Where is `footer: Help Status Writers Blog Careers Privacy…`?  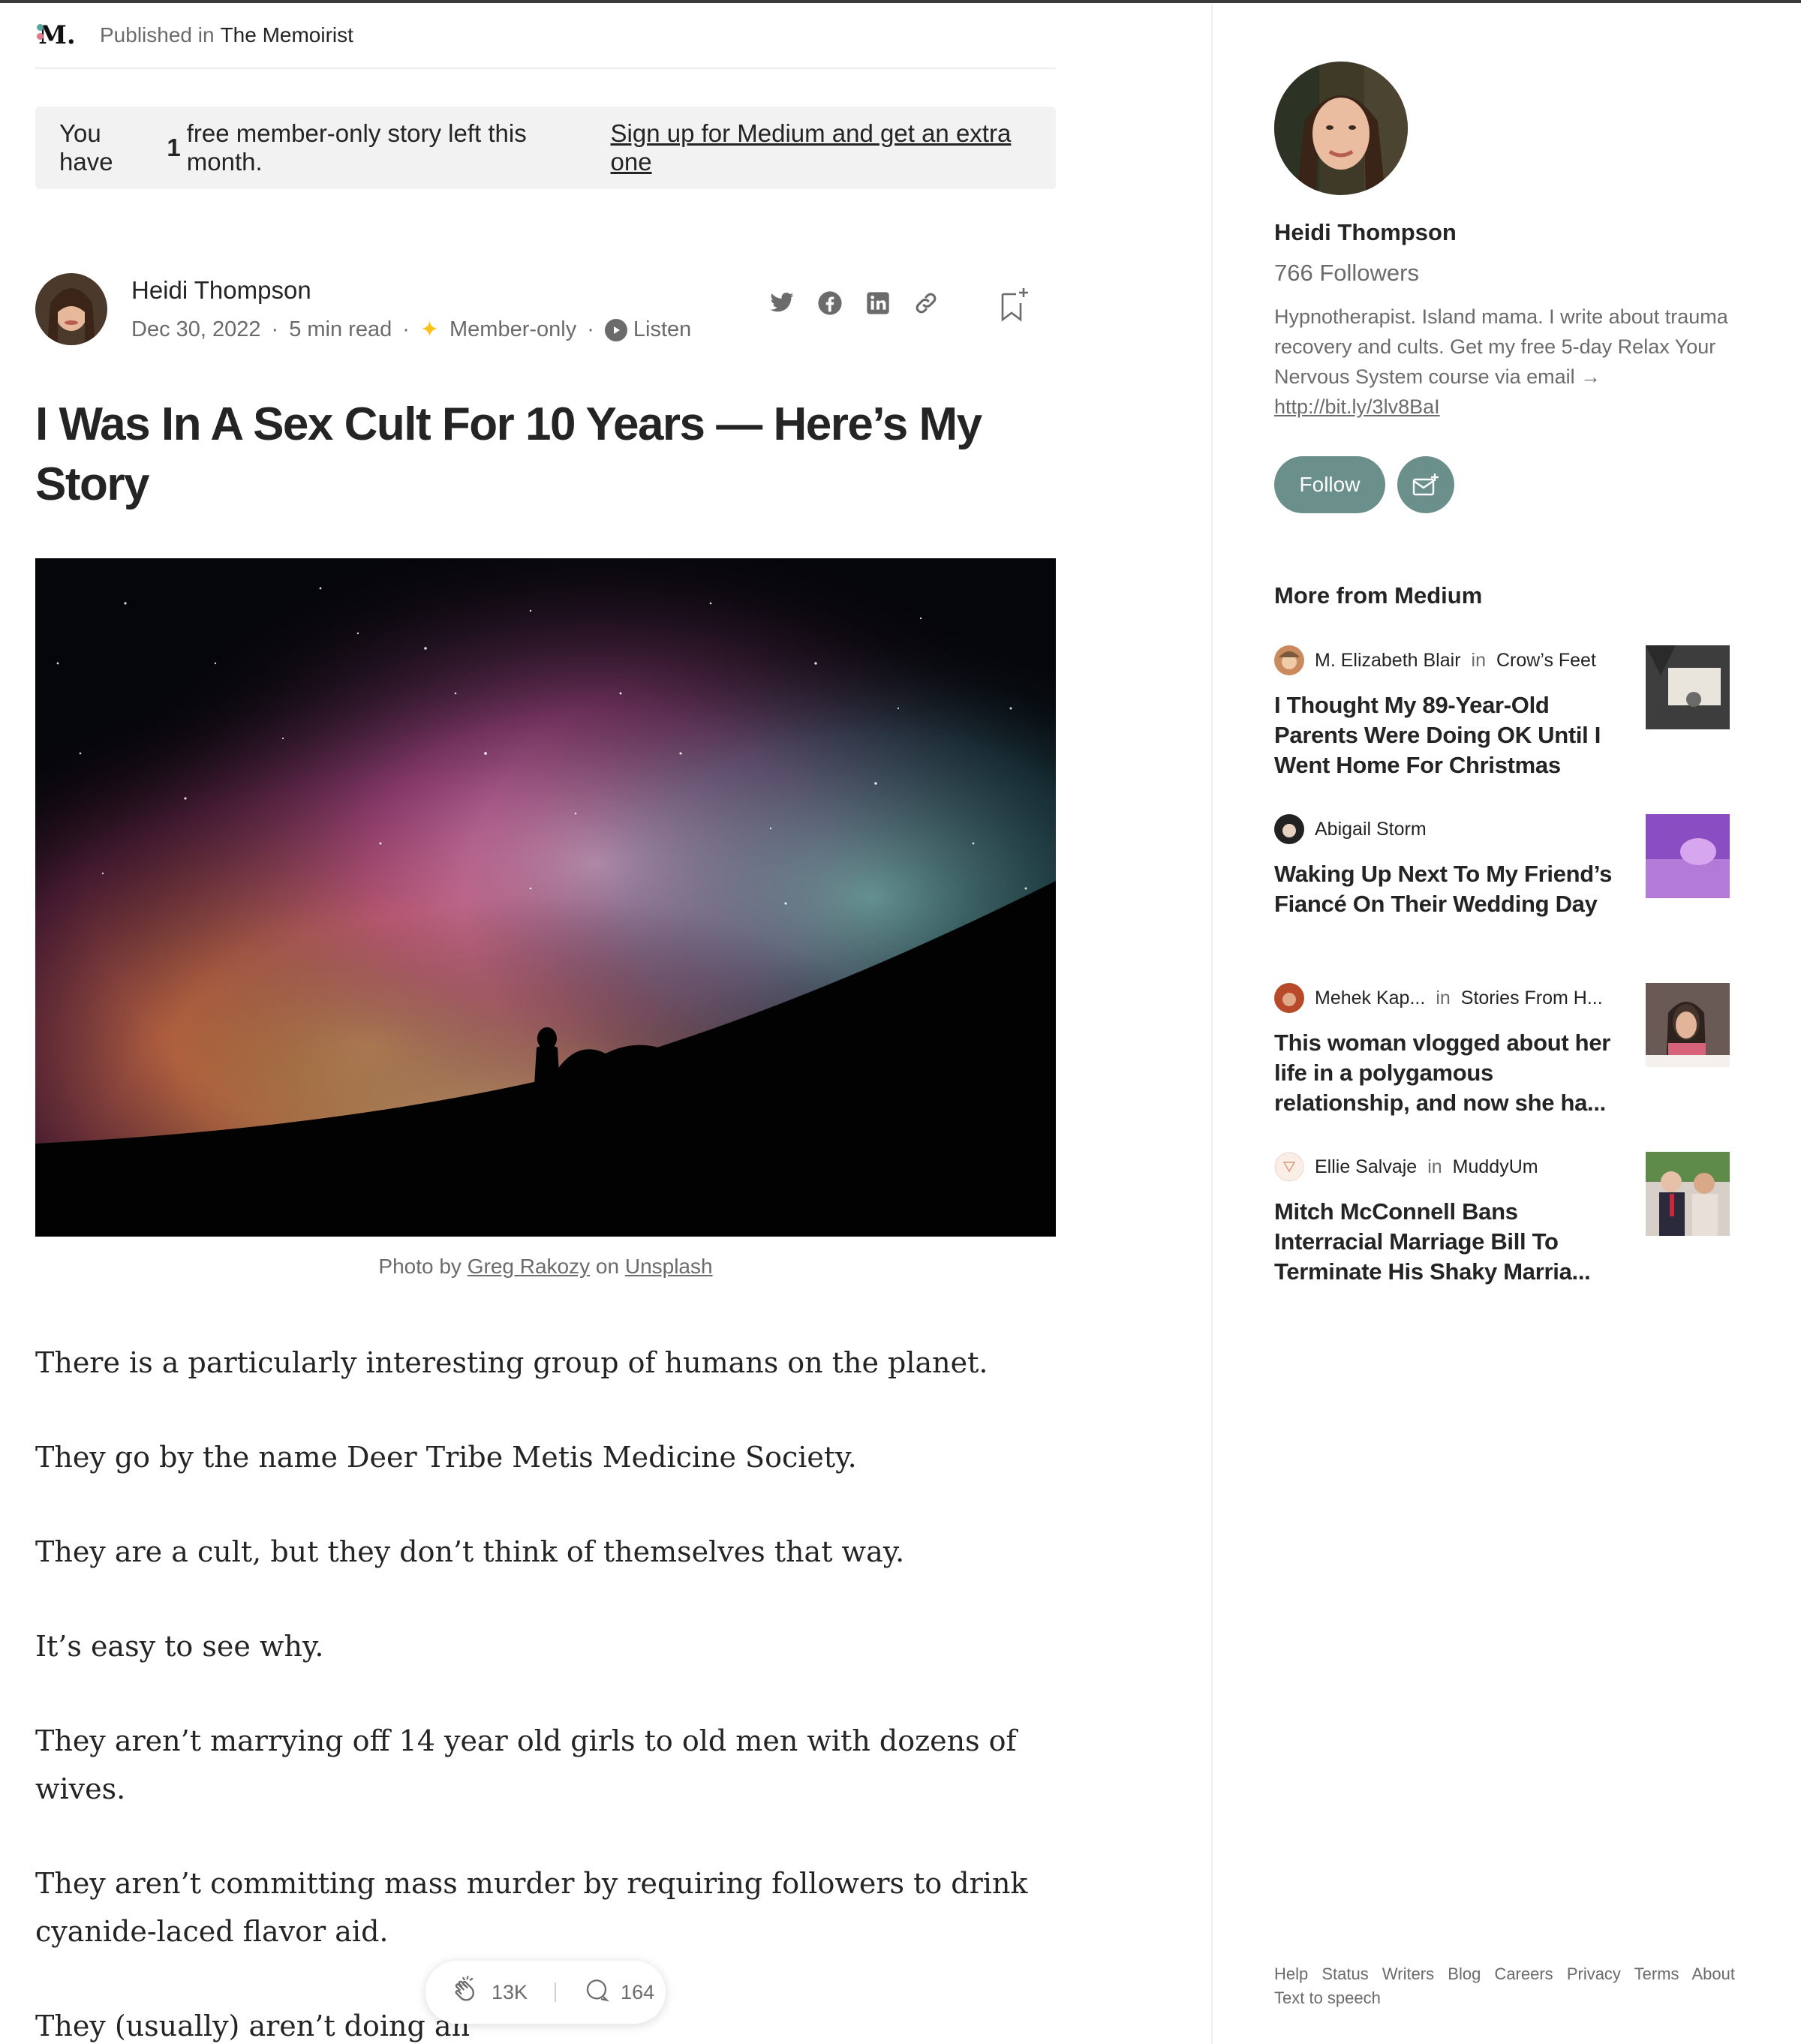
footer: Help Status Writers Blog Careers Privacy… is located at coordinates (1514, 1986).